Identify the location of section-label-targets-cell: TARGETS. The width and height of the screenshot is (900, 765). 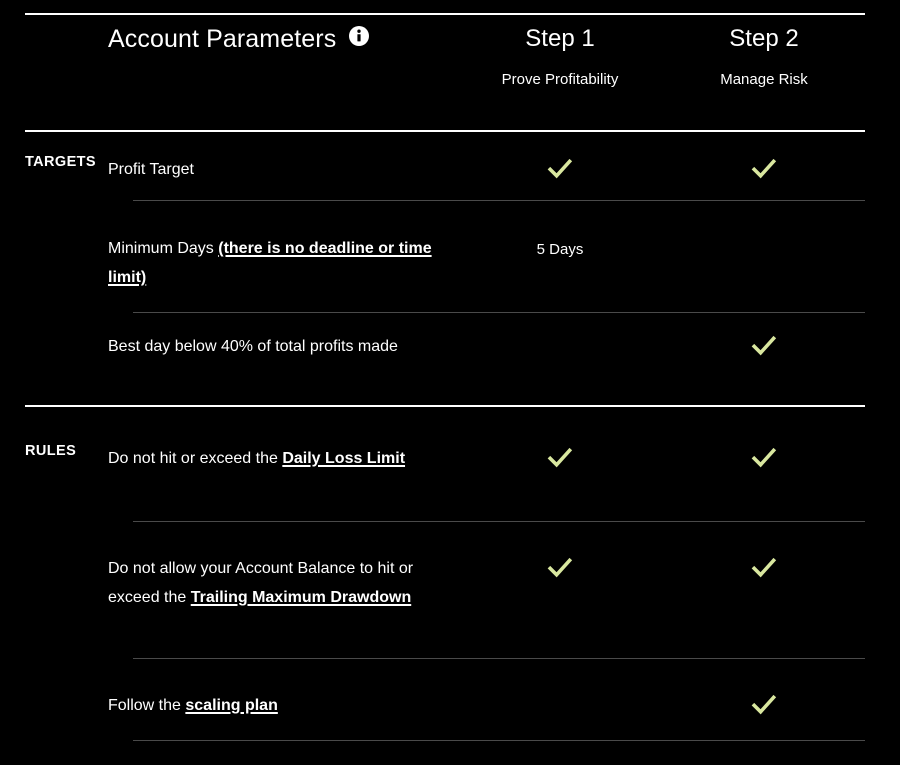
(54, 162).